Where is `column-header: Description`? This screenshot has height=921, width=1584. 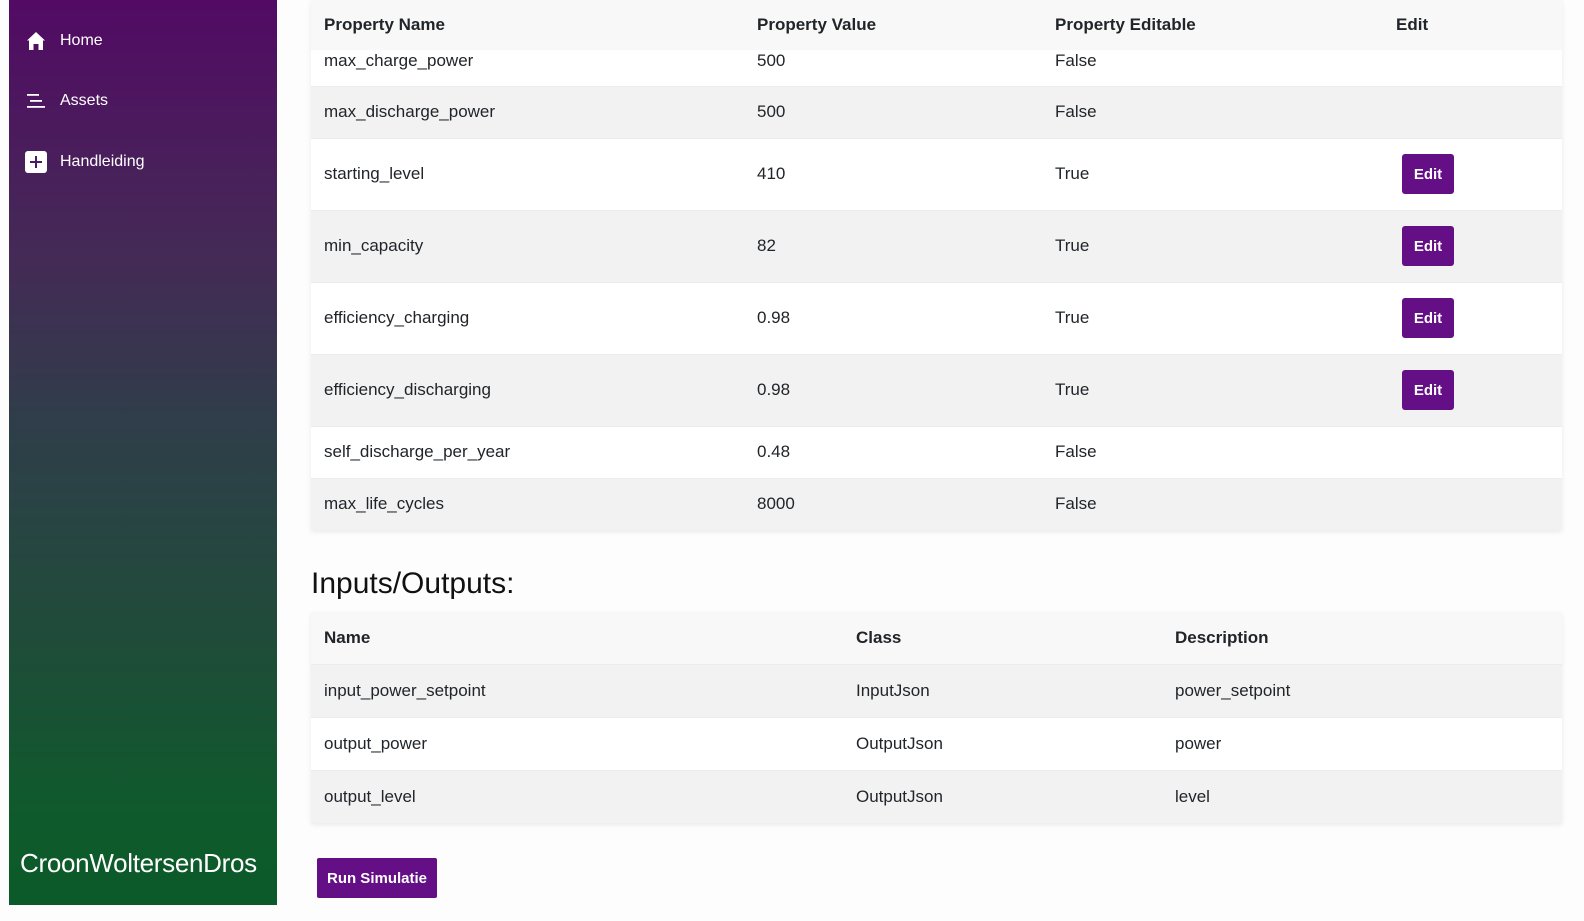
column-header: Description is located at coordinates (1362, 638).